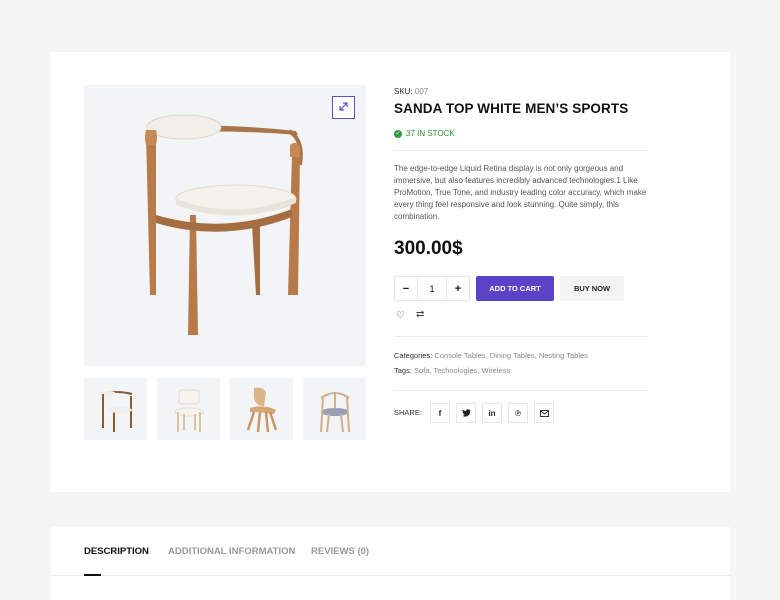 The image size is (780, 600). Describe the element at coordinates (403, 91) in the screenshot. I see `sku-label: SKU:` at that location.